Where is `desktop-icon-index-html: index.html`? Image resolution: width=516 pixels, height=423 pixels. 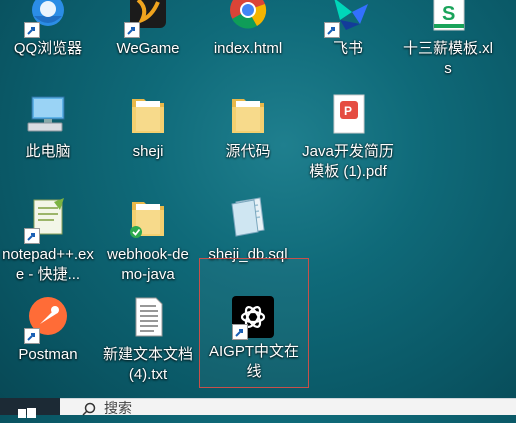
desktop-icon-index-html: index.html is located at coordinates (248, 30).